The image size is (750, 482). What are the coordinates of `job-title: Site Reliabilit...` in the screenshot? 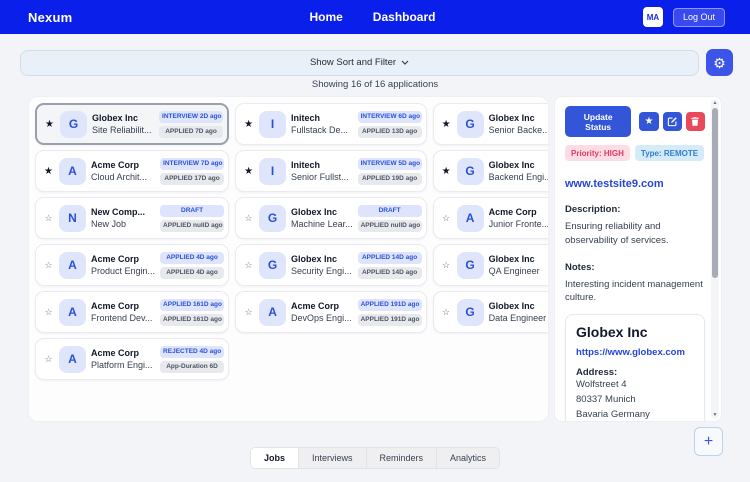 It's located at (122, 130).